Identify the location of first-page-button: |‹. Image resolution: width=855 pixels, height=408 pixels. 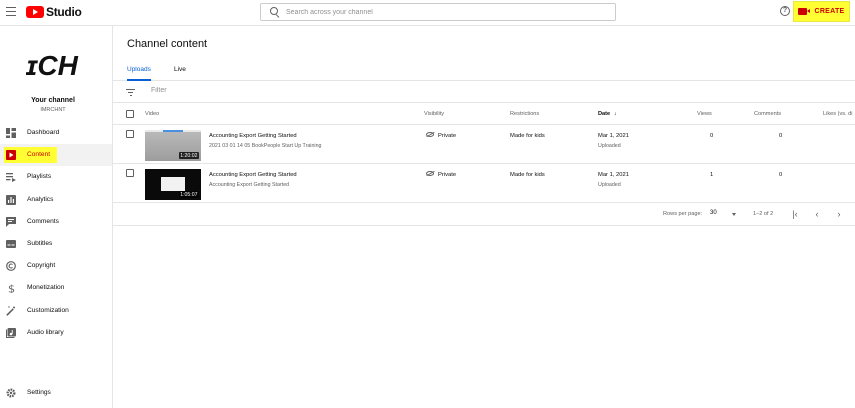
(795, 215).